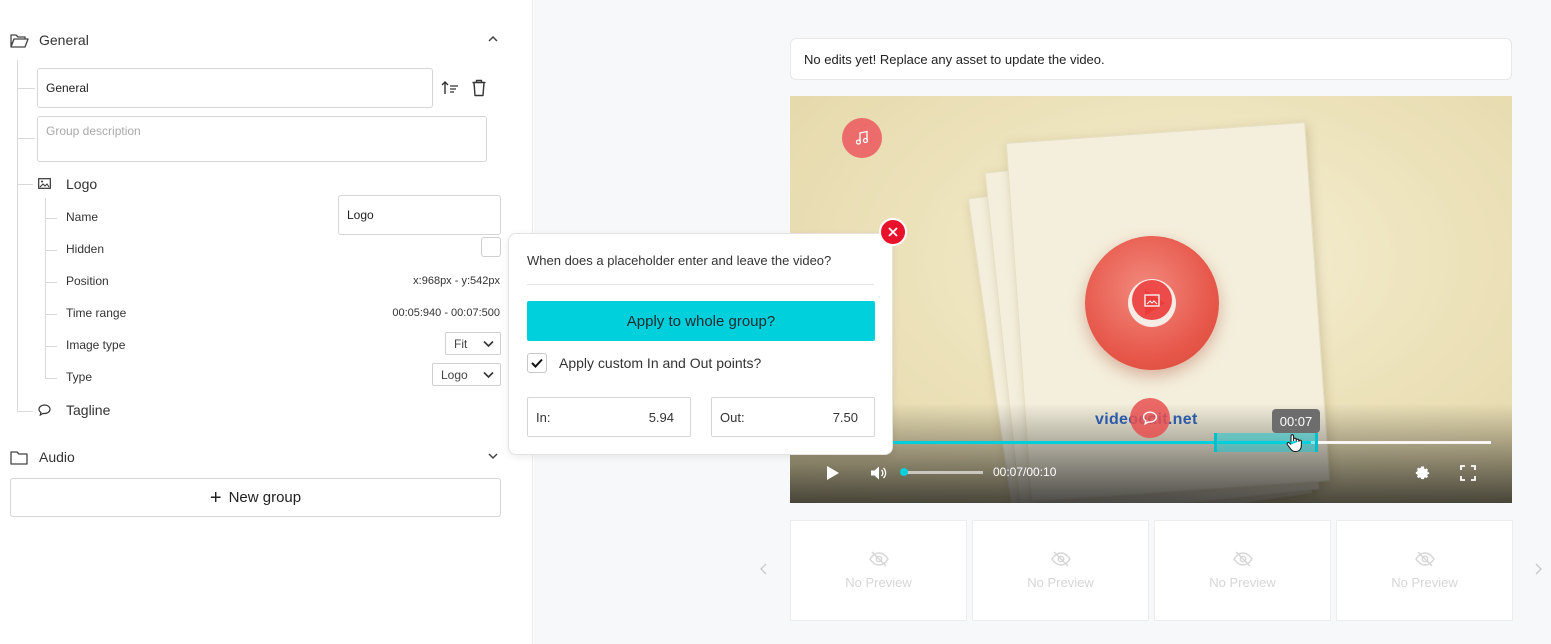 Image resolution: width=1551 pixels, height=644 pixels. What do you see at coordinates (215, 497) in the screenshot?
I see `plus-icon: +` at bounding box center [215, 497].